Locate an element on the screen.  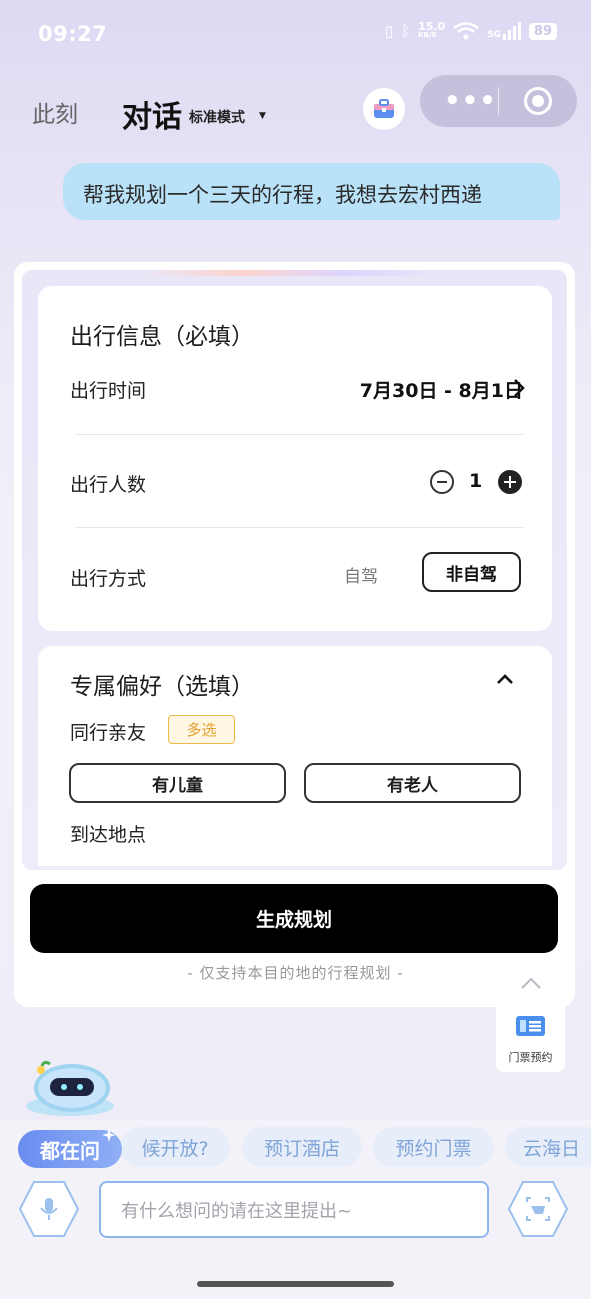
signal-label: 5G is located at coordinates (494, 35).